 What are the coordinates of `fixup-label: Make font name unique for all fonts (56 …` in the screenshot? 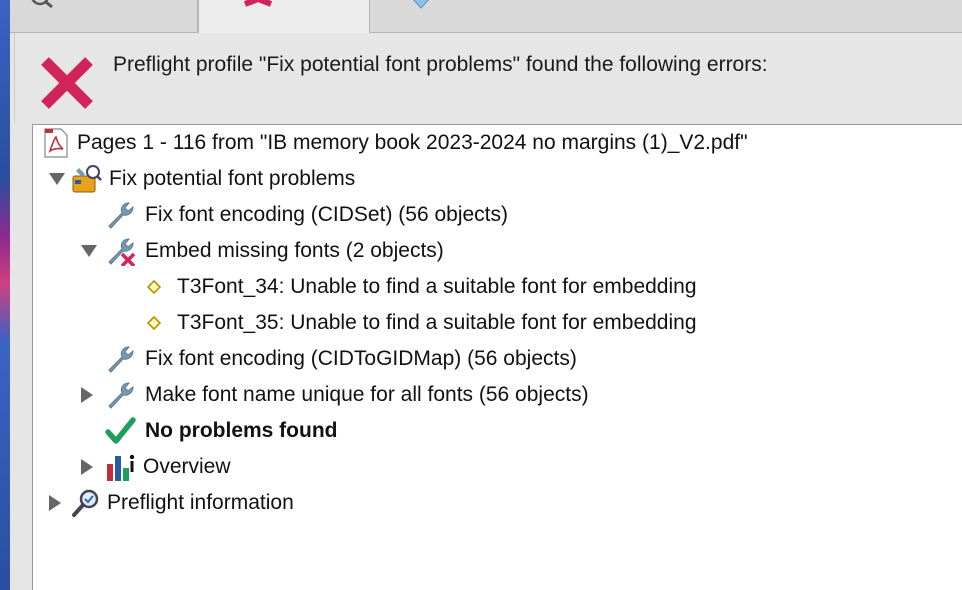 It's located at (367, 394).